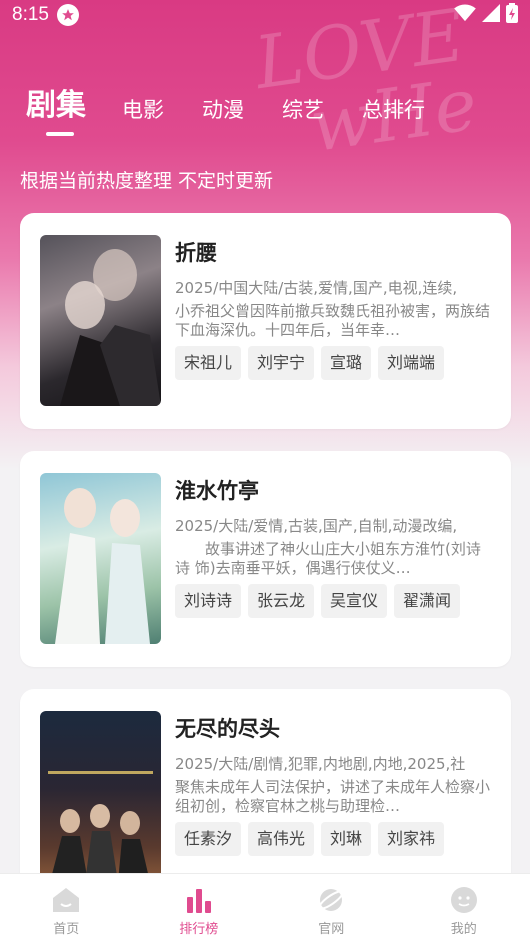 This screenshot has width=530, height=945. I want to click on nav-official-site: 官网, so click(331, 909).